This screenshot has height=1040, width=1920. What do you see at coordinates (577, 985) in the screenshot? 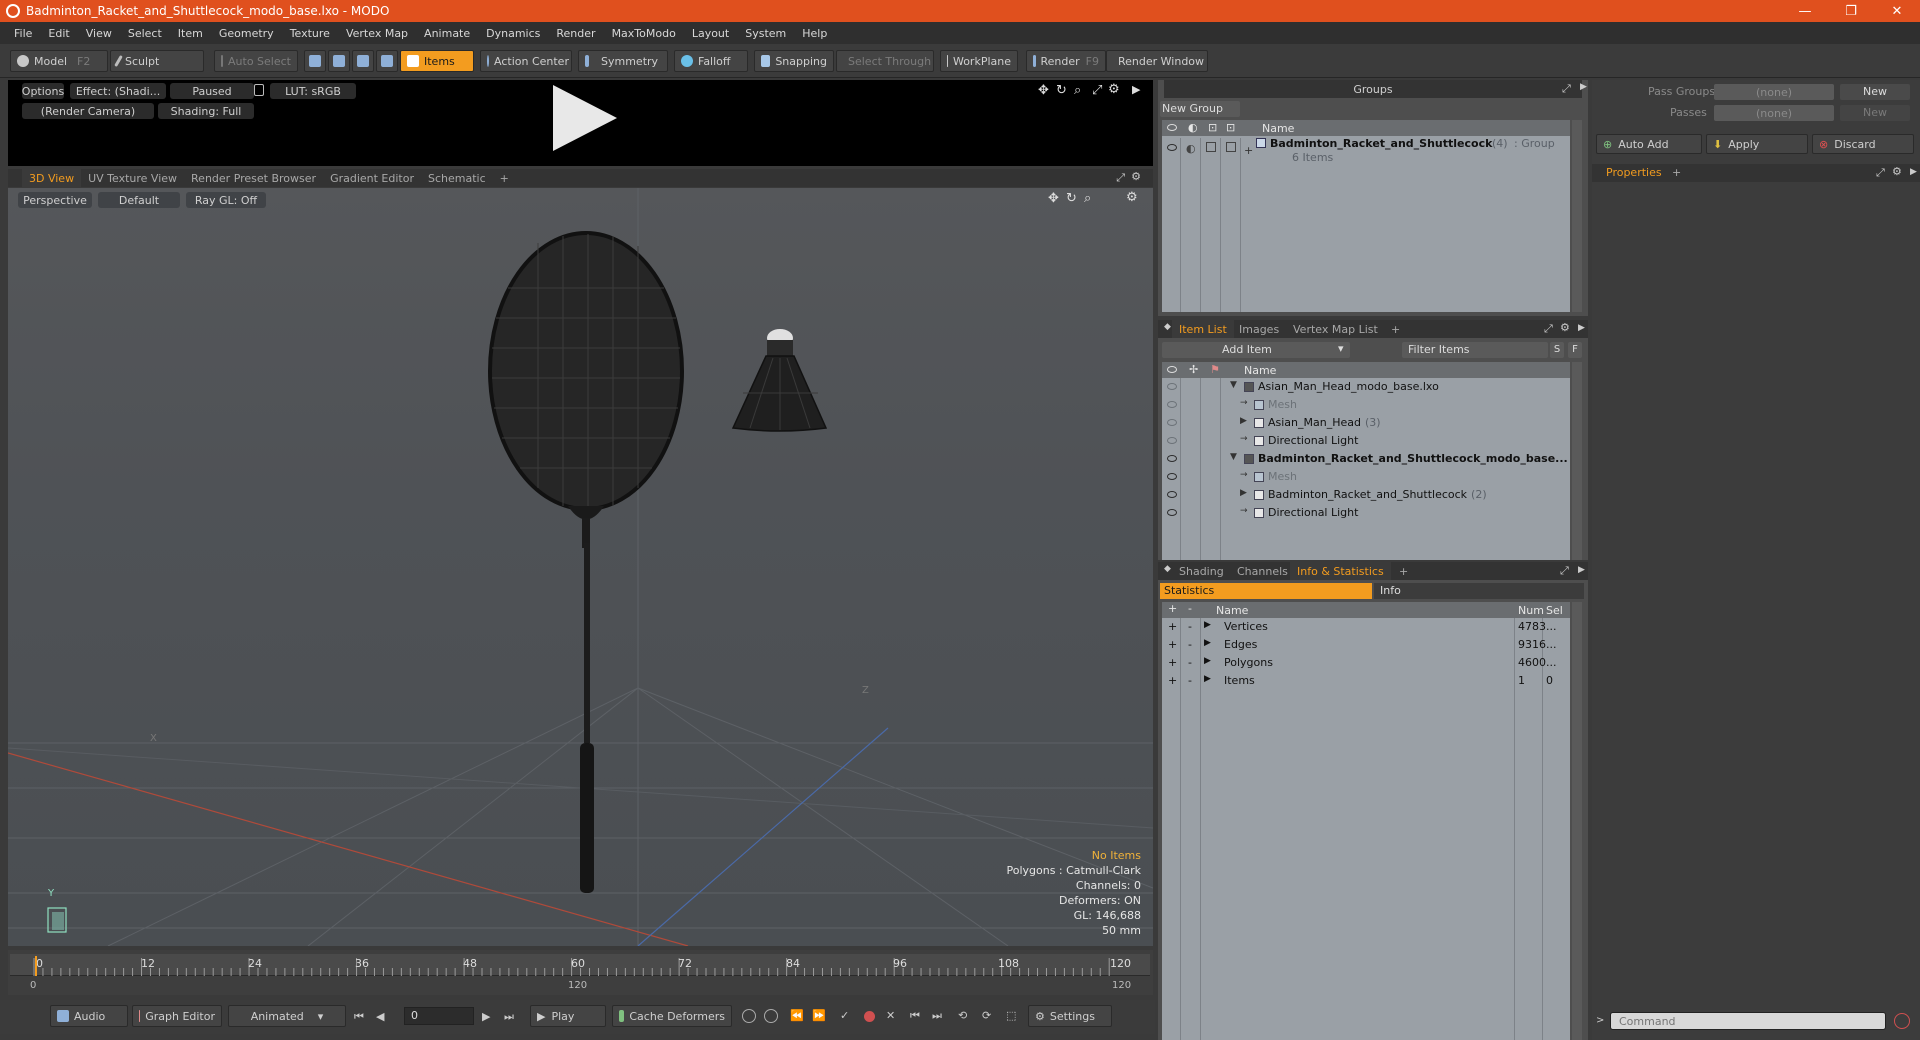
I see `range-mid: 120` at bounding box center [577, 985].